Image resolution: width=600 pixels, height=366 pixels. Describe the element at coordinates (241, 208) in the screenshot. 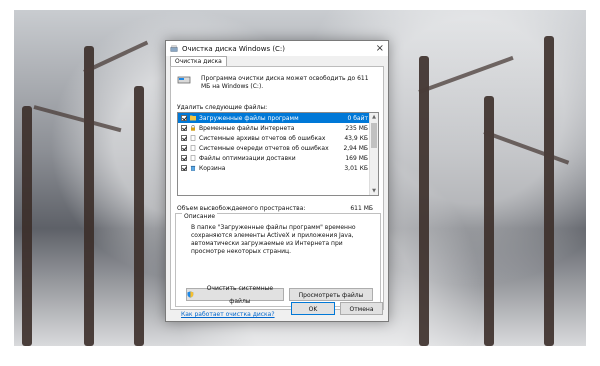

I see `total-label: Объем высвобождаемого пространства:` at that location.